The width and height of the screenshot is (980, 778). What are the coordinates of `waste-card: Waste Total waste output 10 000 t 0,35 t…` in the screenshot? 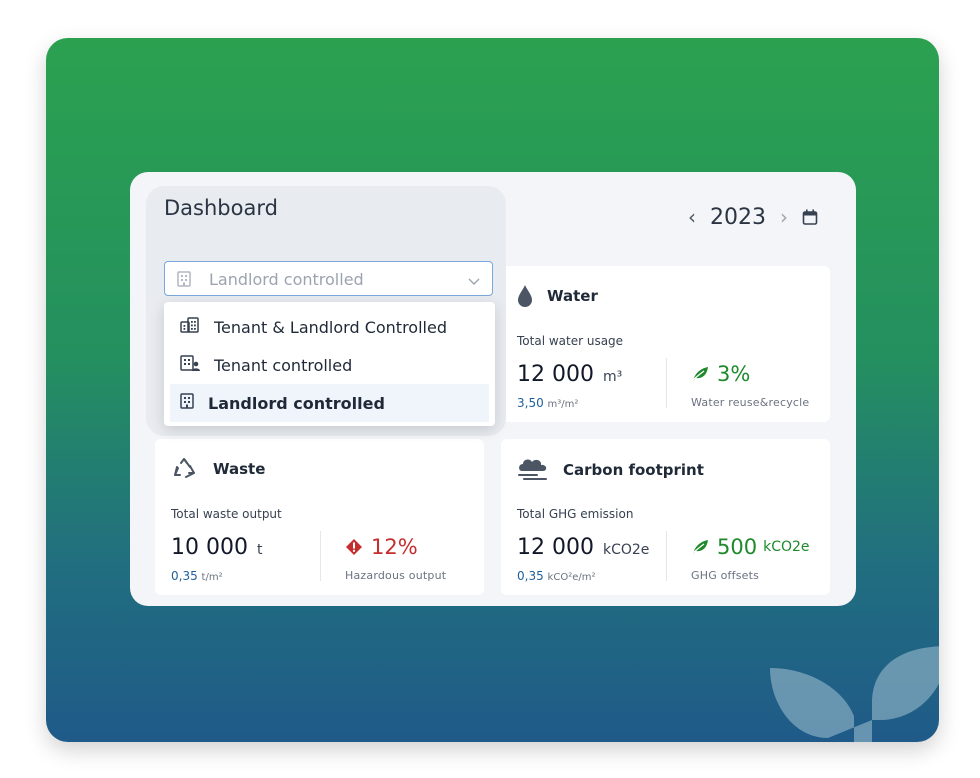 It's located at (319, 517).